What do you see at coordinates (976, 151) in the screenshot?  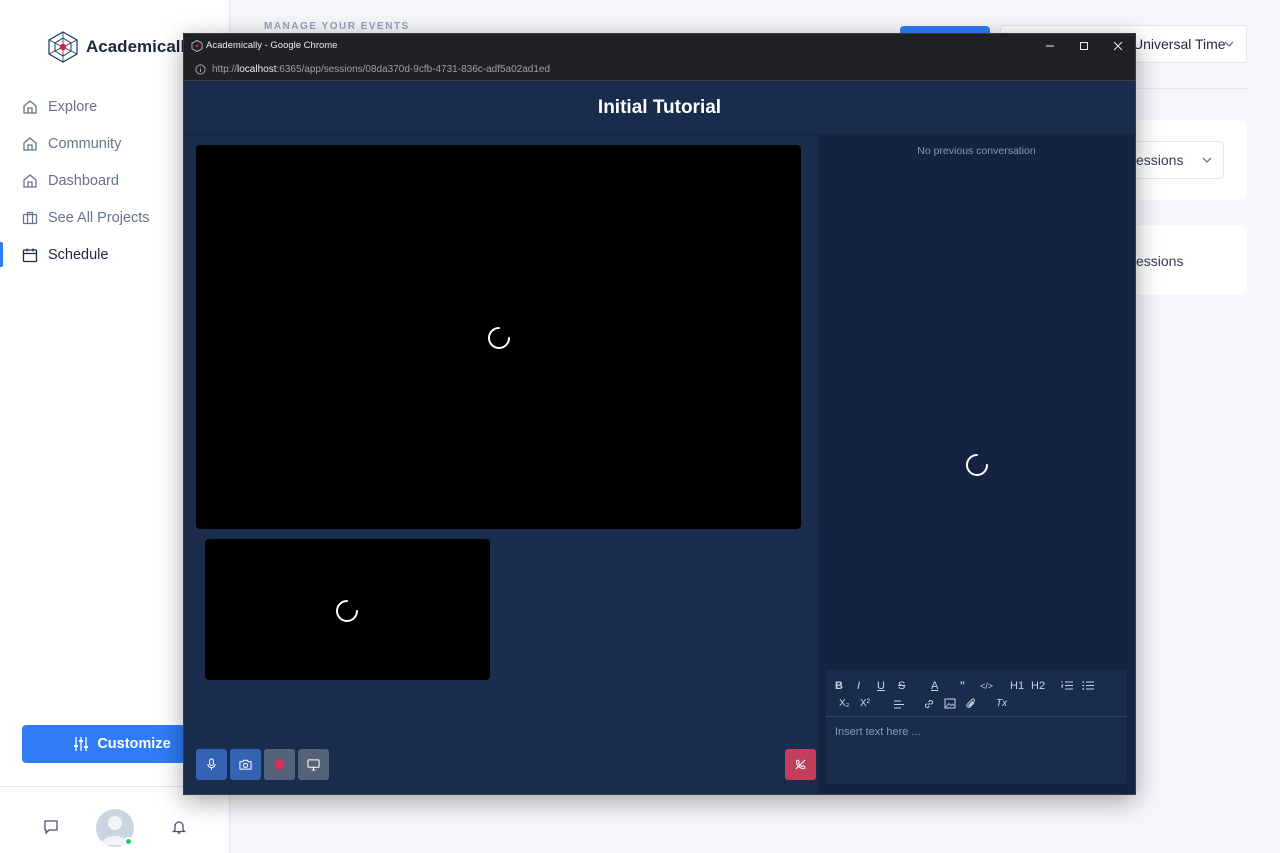 I see `chat-empty-text: No previous conversation` at bounding box center [976, 151].